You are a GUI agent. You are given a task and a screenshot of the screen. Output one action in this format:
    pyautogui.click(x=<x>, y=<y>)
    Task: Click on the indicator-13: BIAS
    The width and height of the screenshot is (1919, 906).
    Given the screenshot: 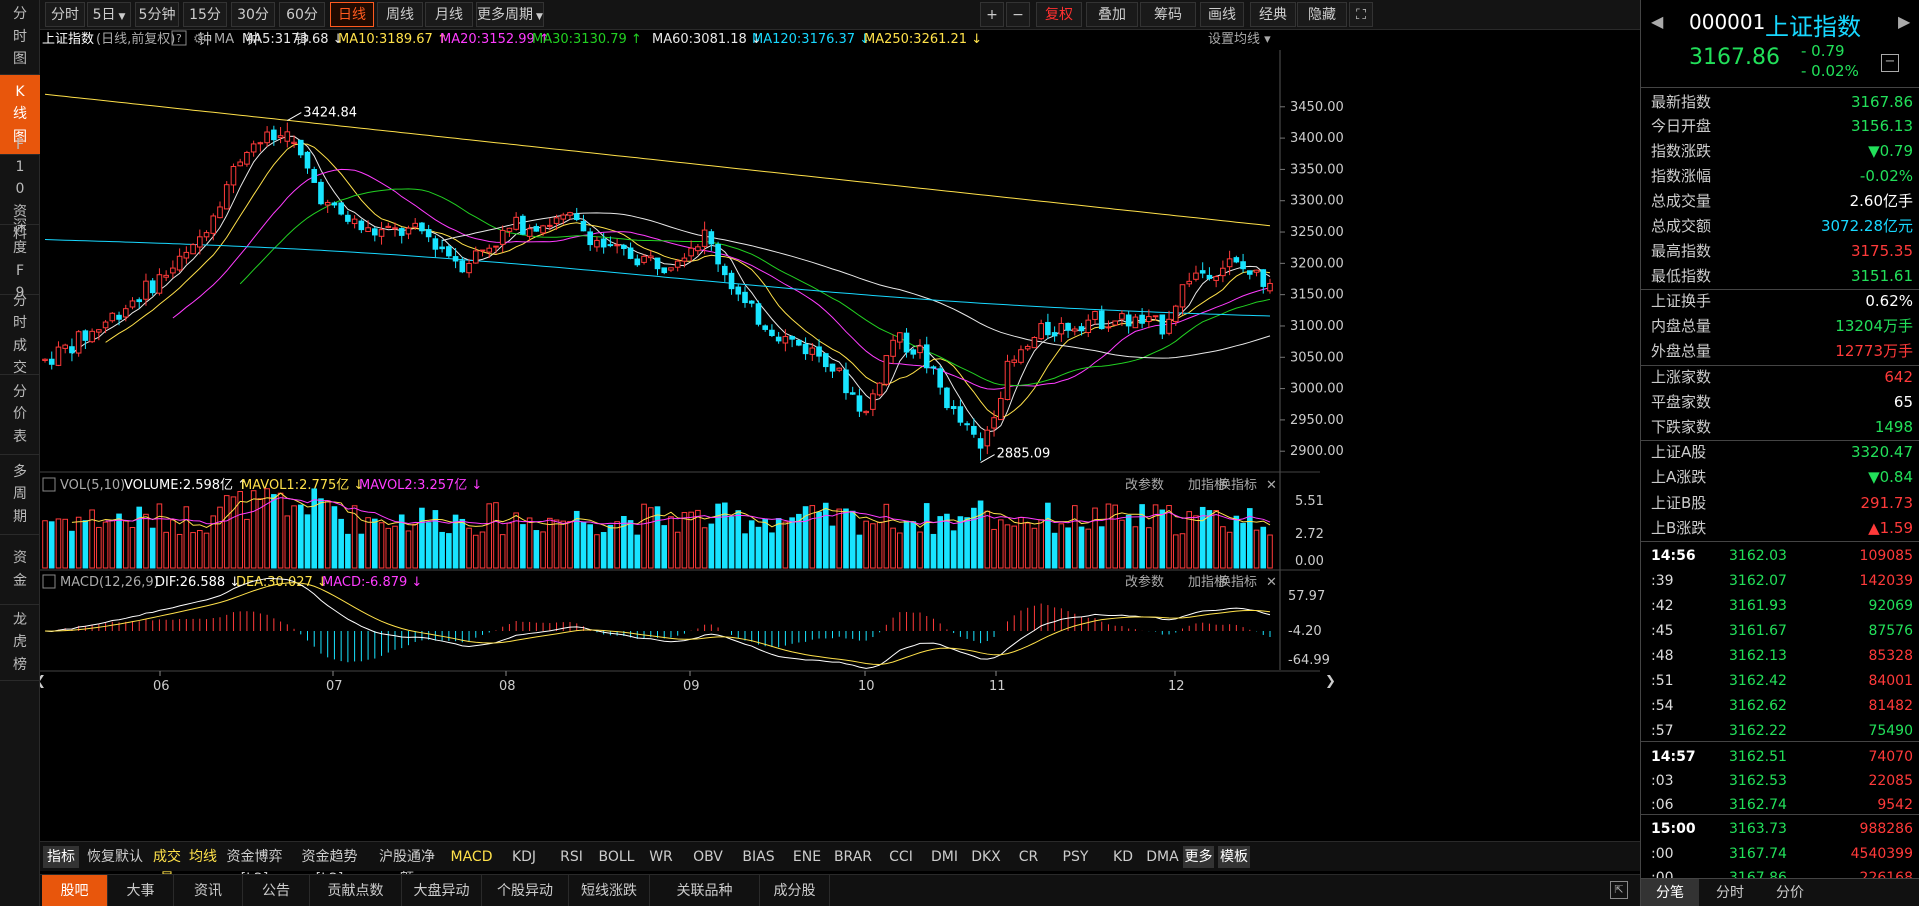 What is the action you would take?
    pyautogui.click(x=758, y=857)
    